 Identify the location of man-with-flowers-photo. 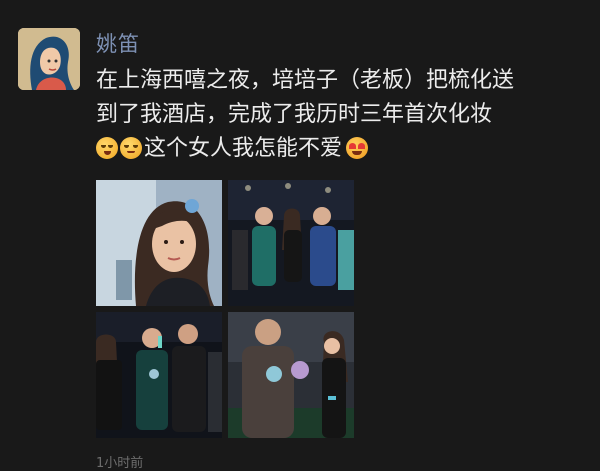
(291, 375).